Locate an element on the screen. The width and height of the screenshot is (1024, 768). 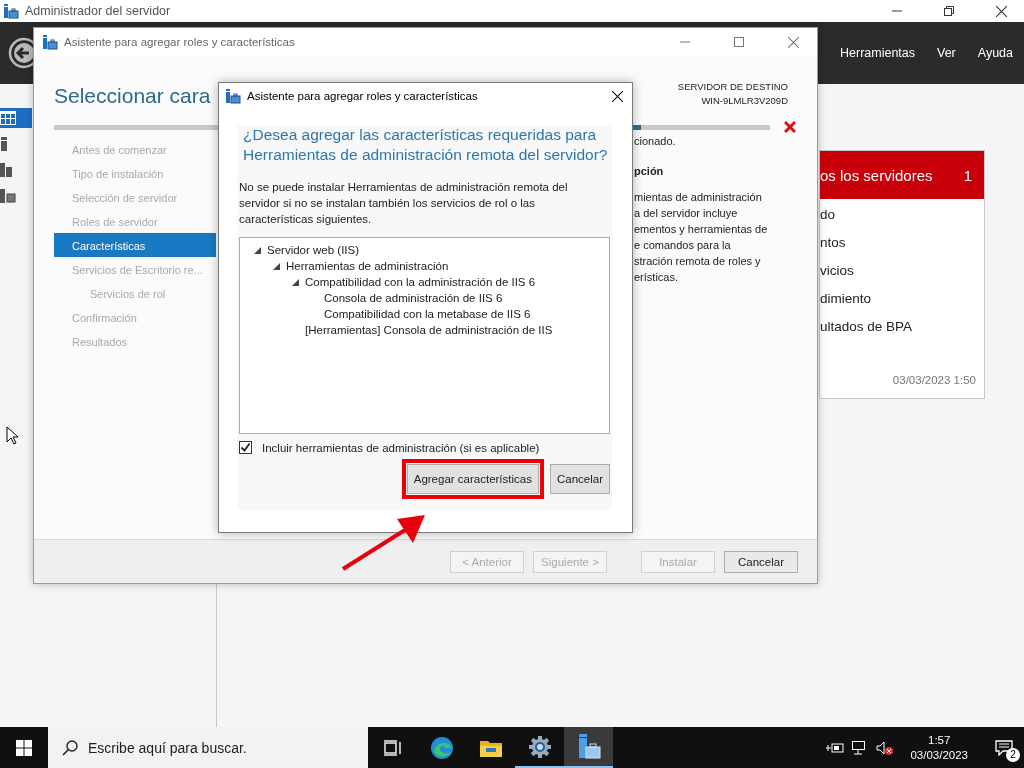
description-text: mientas de administración a del servidor incluye ementos y herramientas de e comandos para la stración remota de roles y erísticas. is located at coordinates (701, 237).